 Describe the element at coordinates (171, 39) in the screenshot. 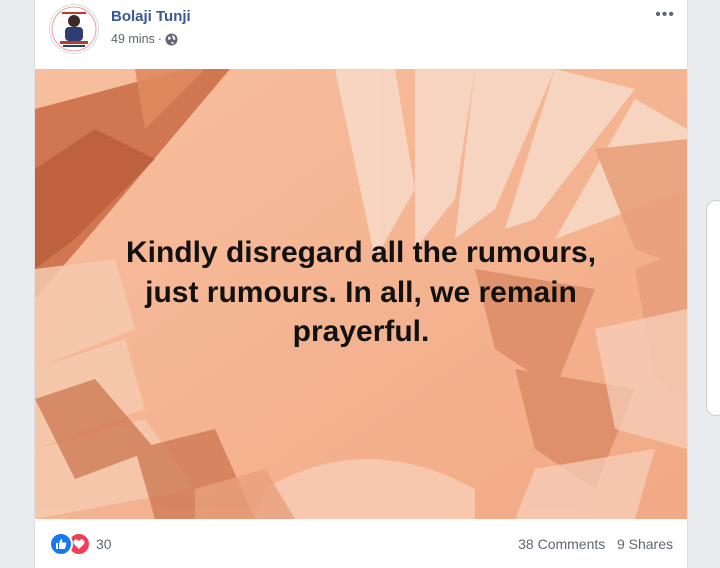

I see `globe-icon` at that location.